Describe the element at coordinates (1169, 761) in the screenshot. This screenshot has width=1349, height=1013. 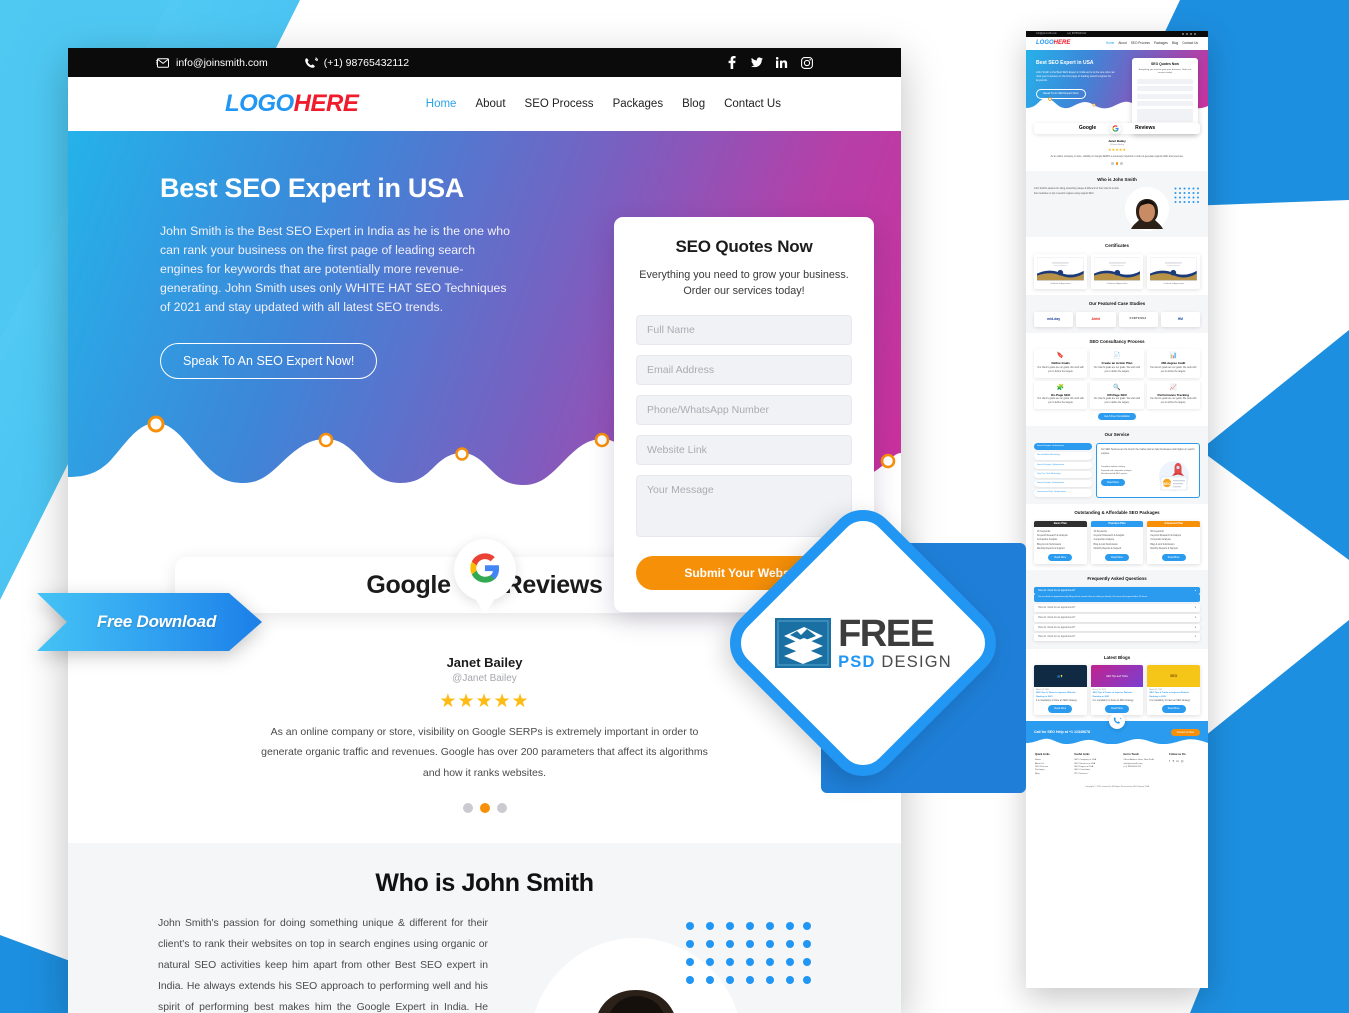
I see `facebook-icon: f` at that location.